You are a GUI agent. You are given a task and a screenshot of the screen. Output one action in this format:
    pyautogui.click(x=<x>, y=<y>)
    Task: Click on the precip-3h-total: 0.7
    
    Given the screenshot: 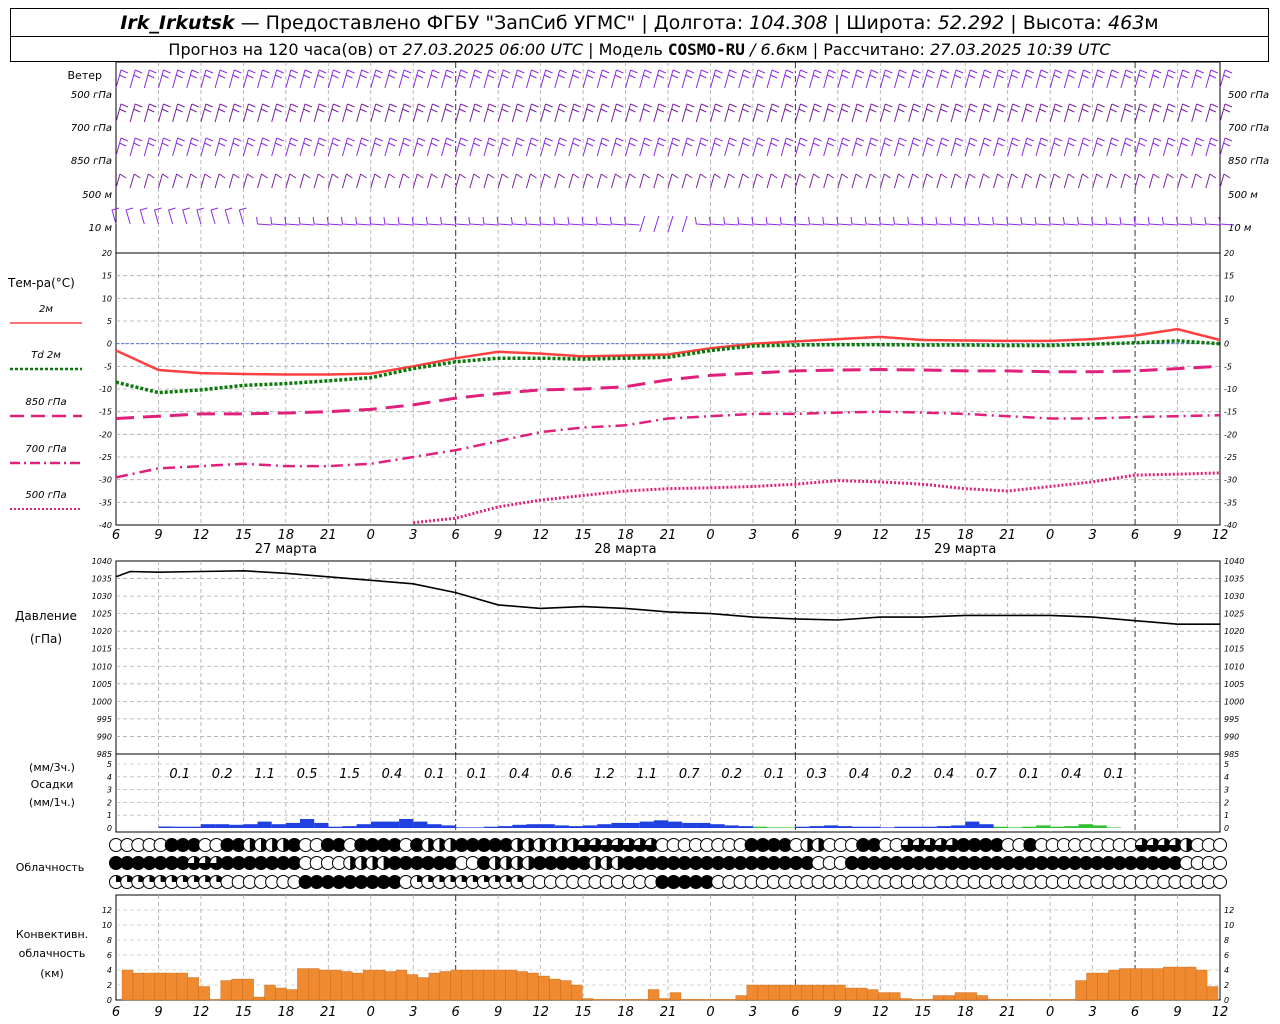 What is the action you would take?
    pyautogui.click(x=986, y=774)
    